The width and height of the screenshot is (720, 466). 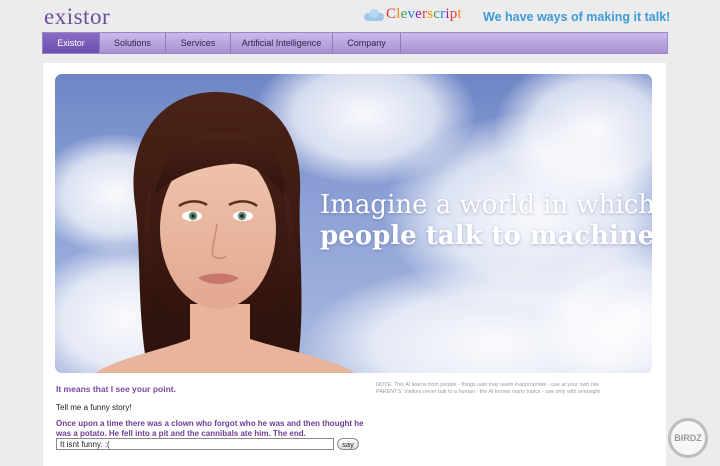 I want to click on existor-logo: existor, so click(x=77, y=17).